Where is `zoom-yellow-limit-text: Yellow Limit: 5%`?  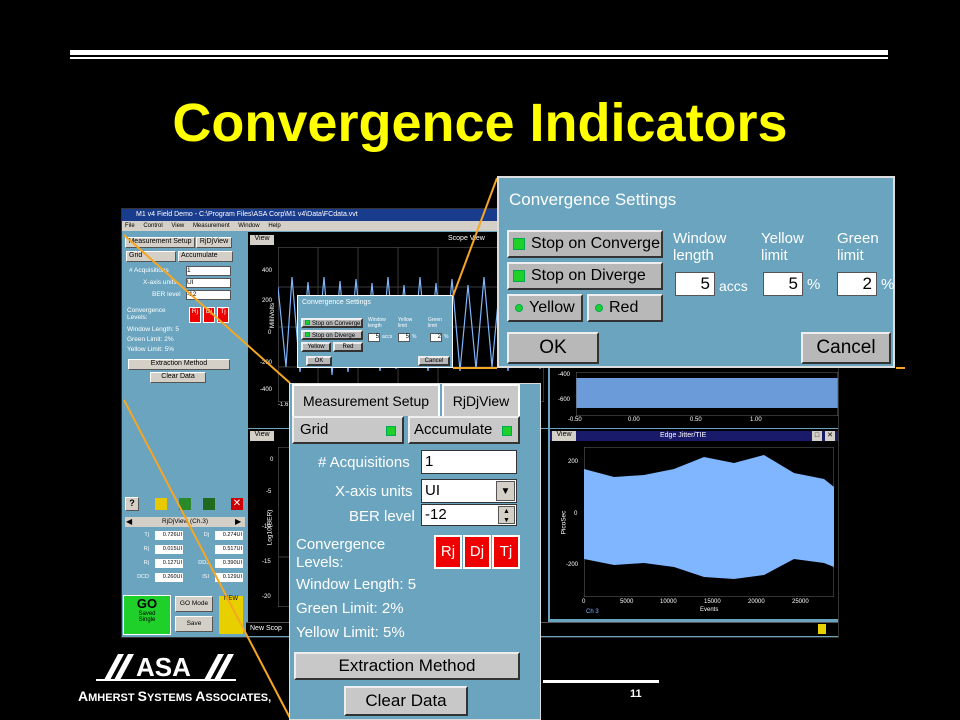
zoom-yellow-limit-text: Yellow Limit: 5% is located at coordinates (350, 632).